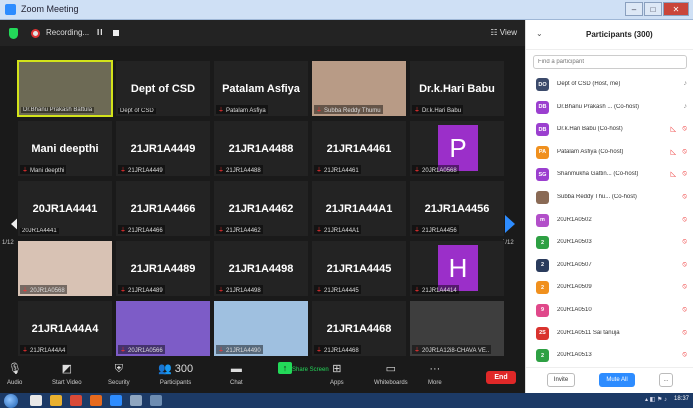  What do you see at coordinates (457, 268) in the screenshot?
I see `video-tile: H ⏚ 21JR1A4414` at bounding box center [457, 268].